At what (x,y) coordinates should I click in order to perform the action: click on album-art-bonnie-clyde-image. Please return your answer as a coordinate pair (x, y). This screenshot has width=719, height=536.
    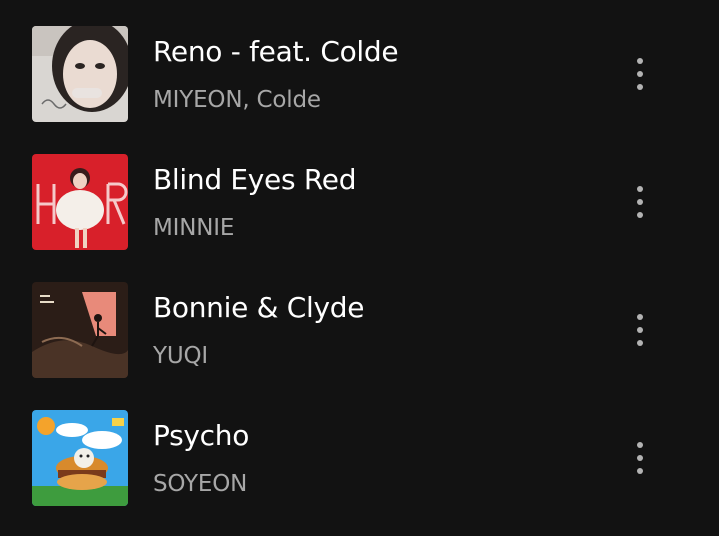
    Looking at the image, I should click on (80, 330).